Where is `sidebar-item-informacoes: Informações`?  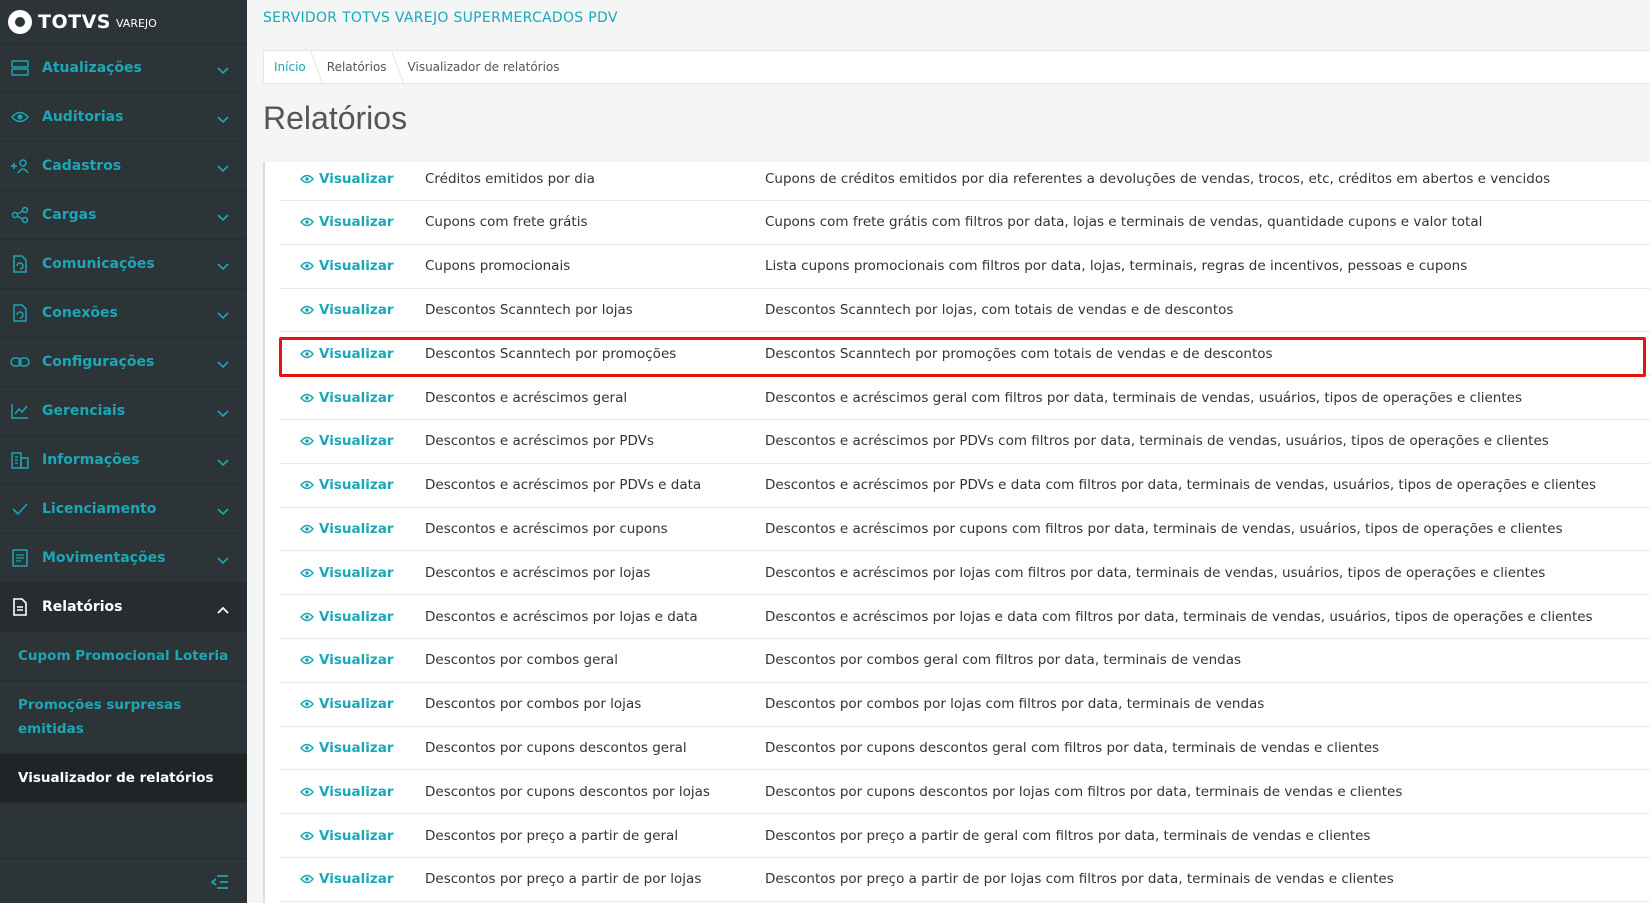 sidebar-item-informacoes: Informações is located at coordinates (123, 460).